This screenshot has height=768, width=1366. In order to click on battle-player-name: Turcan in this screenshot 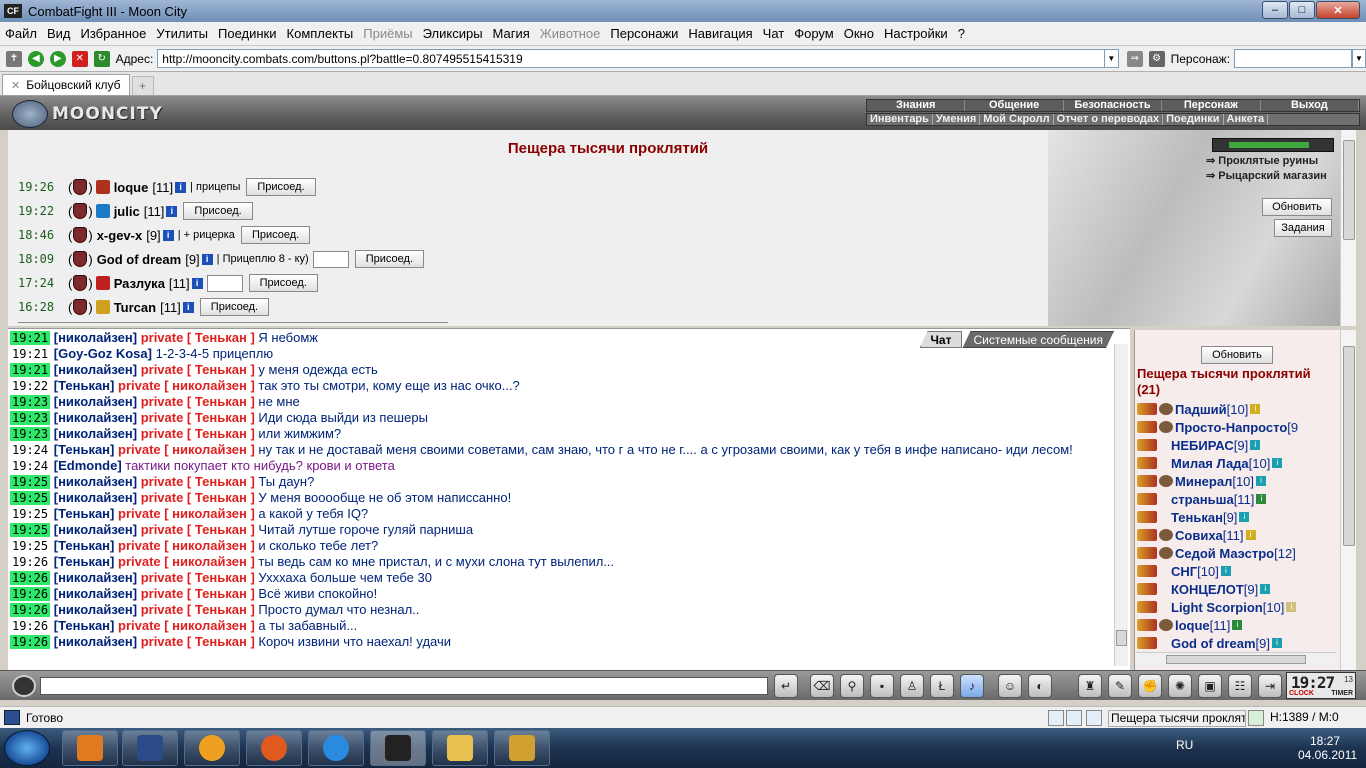, I will do `click(135, 307)`.